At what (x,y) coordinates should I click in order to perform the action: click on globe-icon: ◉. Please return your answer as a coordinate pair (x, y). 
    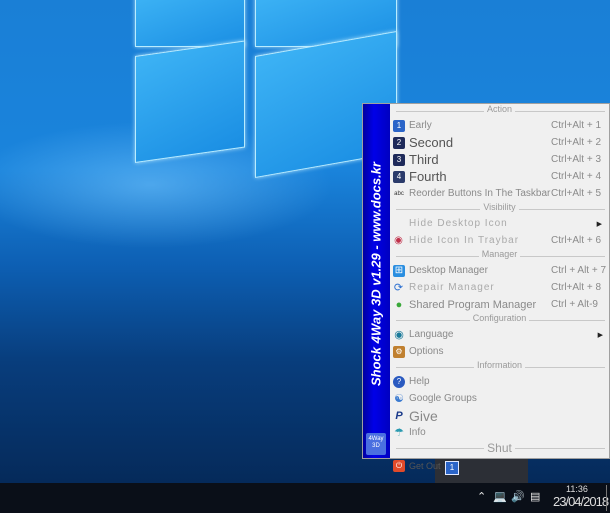
    Looking at the image, I should click on (399, 334).